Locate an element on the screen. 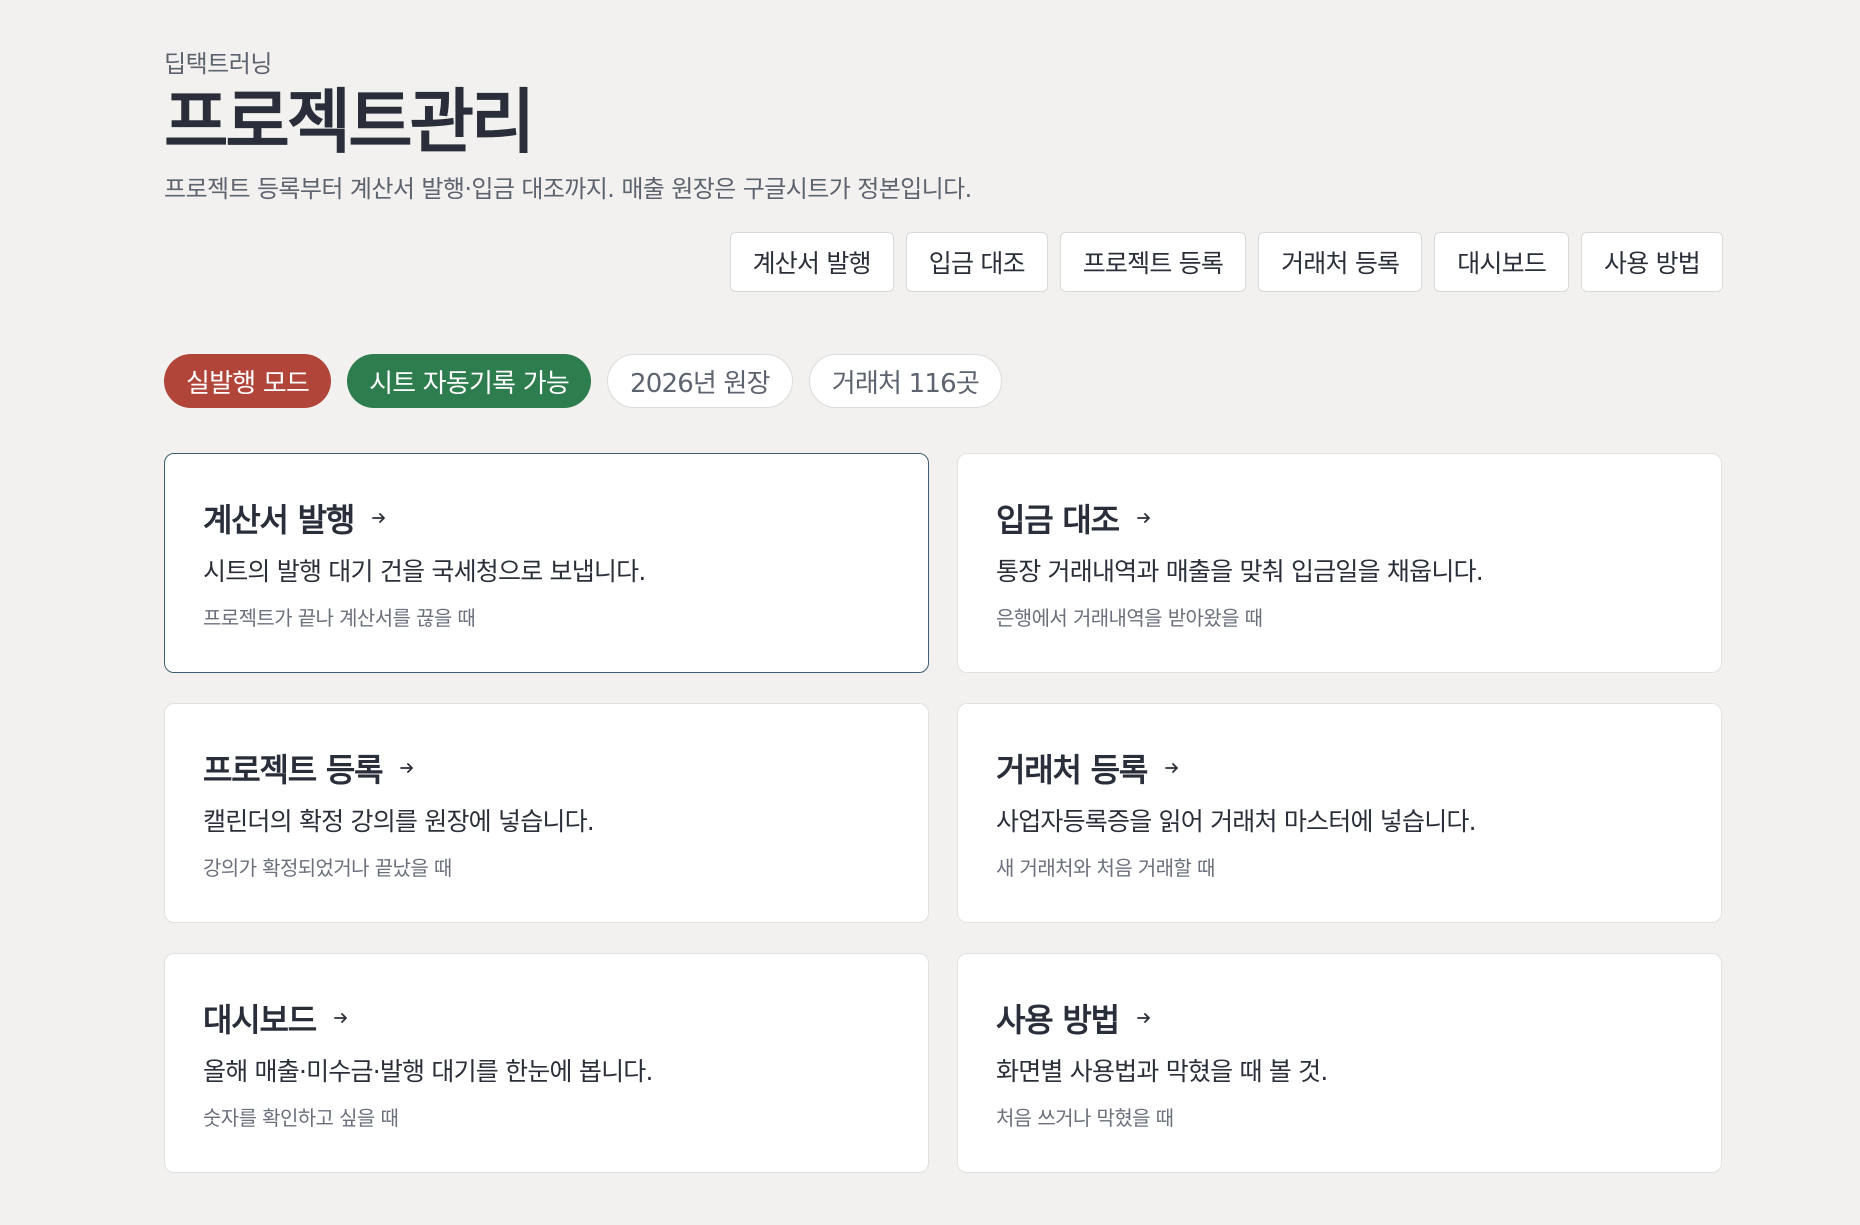  status-badges: 실발행 모드 시트 자동기록 가능 2026년 원장 거래처 116곳 is located at coordinates (583, 381).